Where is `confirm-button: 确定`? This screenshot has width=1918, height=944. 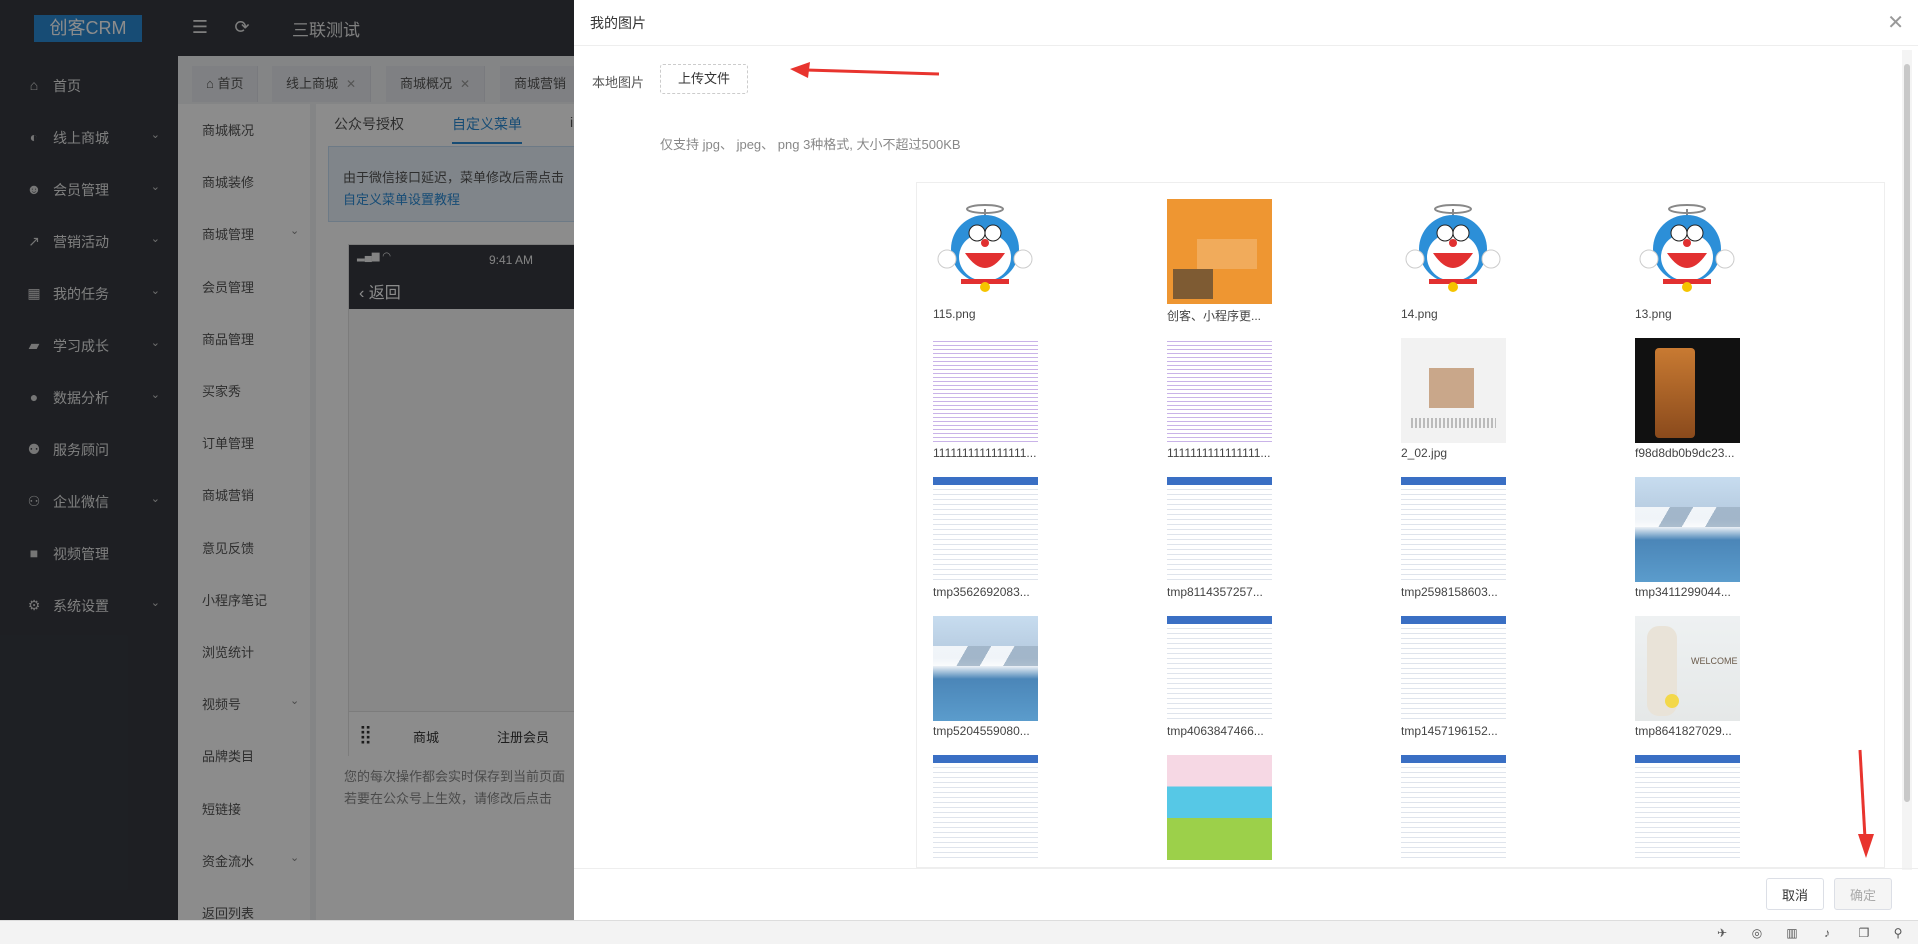 confirm-button: 确定 is located at coordinates (1863, 894).